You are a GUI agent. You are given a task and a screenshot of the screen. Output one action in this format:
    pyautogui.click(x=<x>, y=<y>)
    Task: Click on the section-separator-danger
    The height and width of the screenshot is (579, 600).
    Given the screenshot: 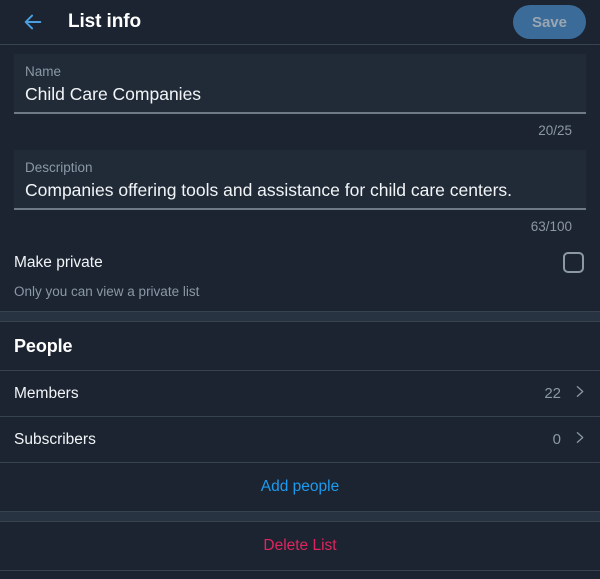 What is the action you would take?
    pyautogui.click(x=300, y=516)
    